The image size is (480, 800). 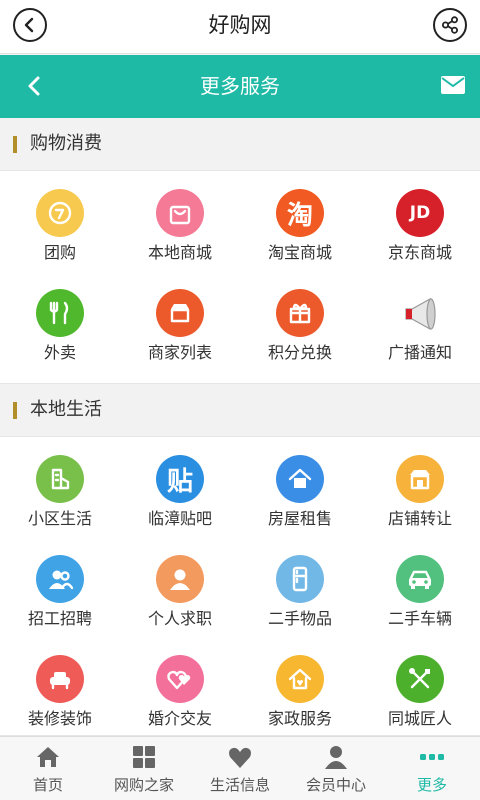 I want to click on service-item: 团购, so click(x=60, y=221).